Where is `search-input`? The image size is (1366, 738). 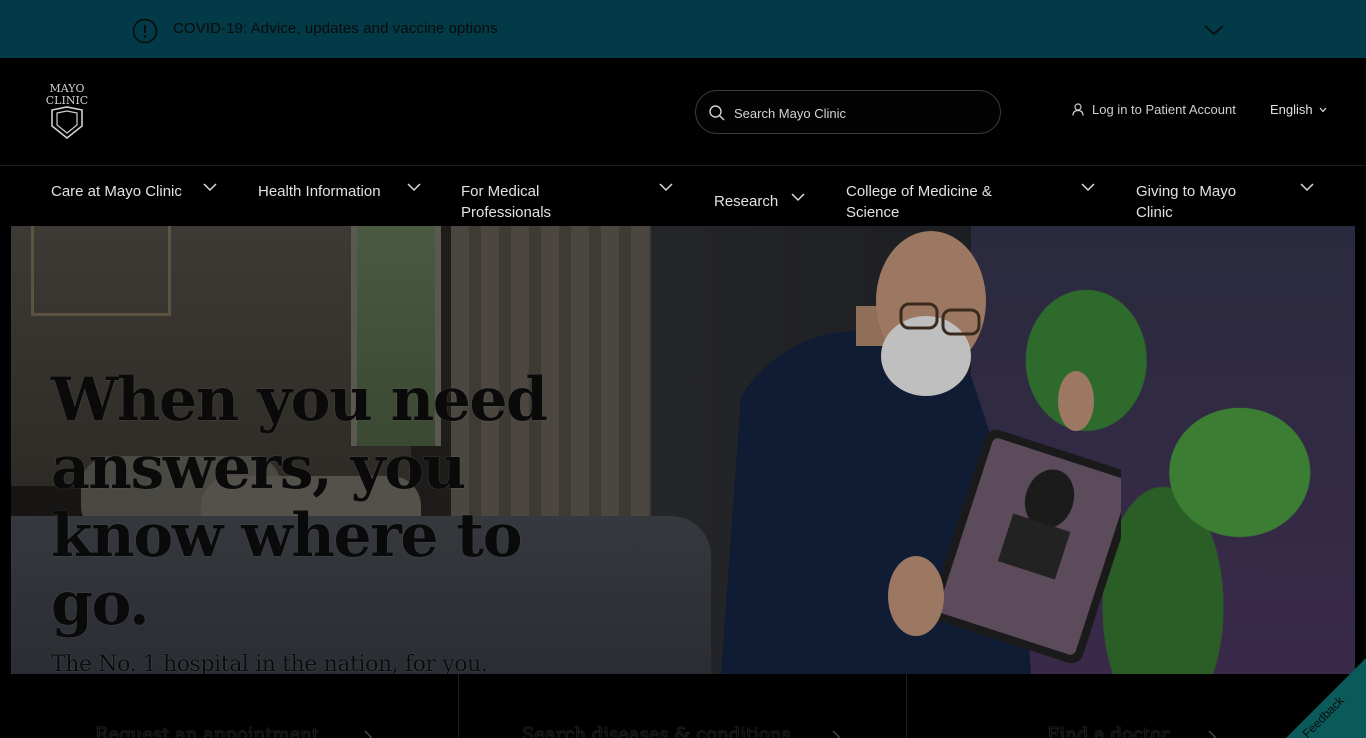 search-input is located at coordinates (859, 113).